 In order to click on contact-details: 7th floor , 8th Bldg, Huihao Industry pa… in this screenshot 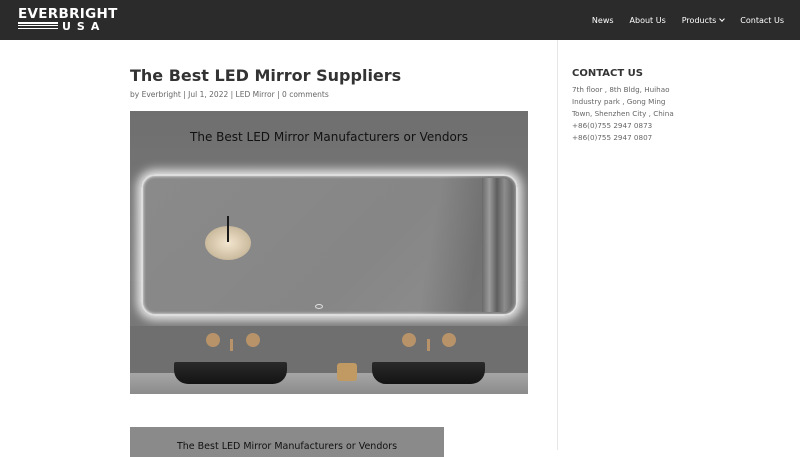, I will do `click(627, 114)`.